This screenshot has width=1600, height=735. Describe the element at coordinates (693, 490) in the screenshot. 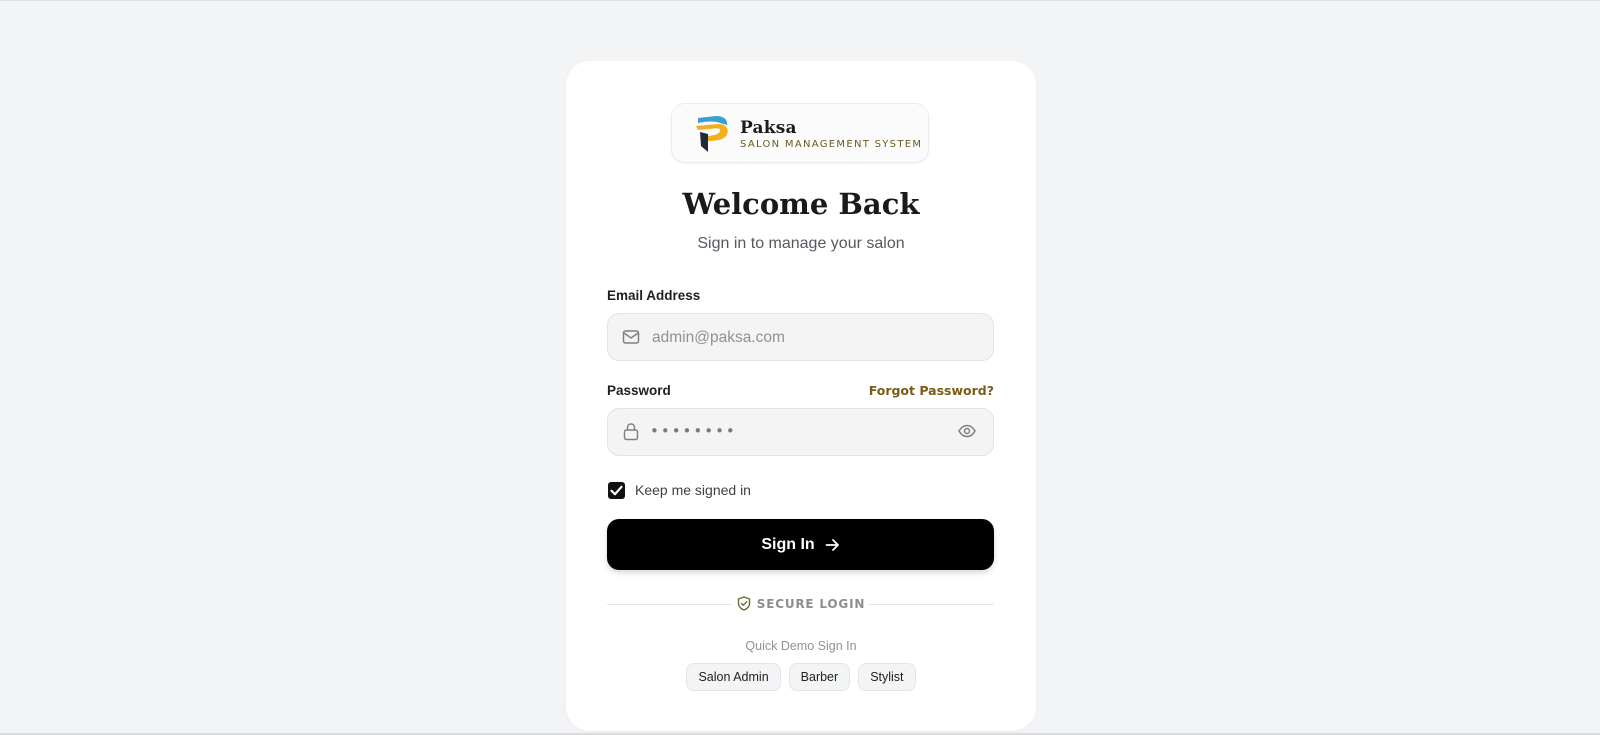

I see `keep-signed-in-label: Keep me signed in` at that location.